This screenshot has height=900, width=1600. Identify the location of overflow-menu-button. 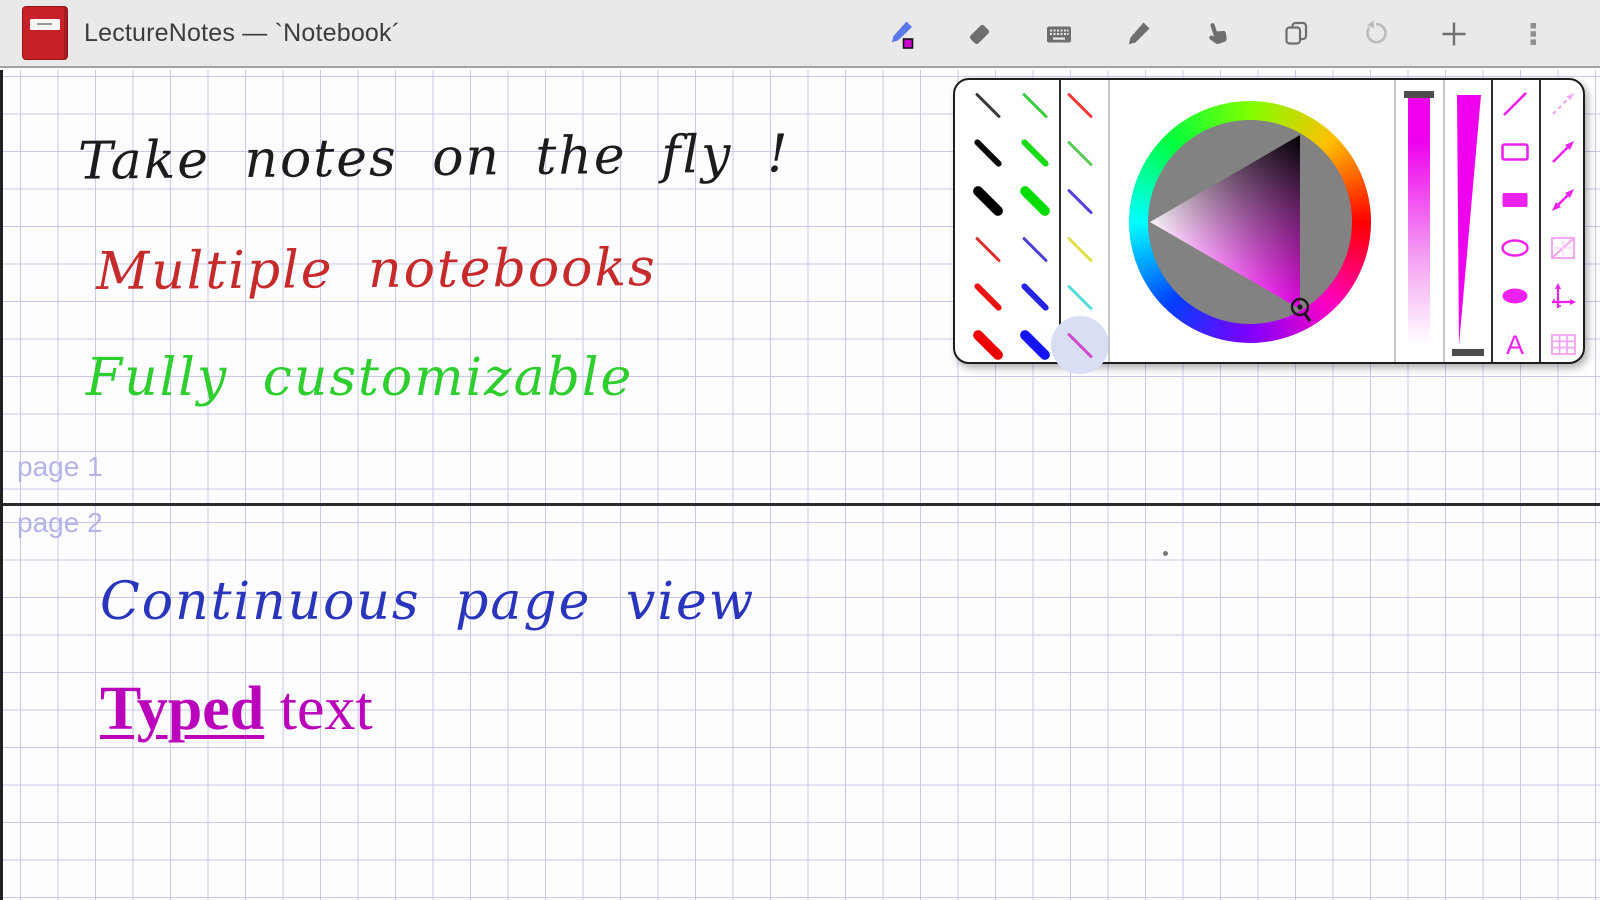
(1533, 34).